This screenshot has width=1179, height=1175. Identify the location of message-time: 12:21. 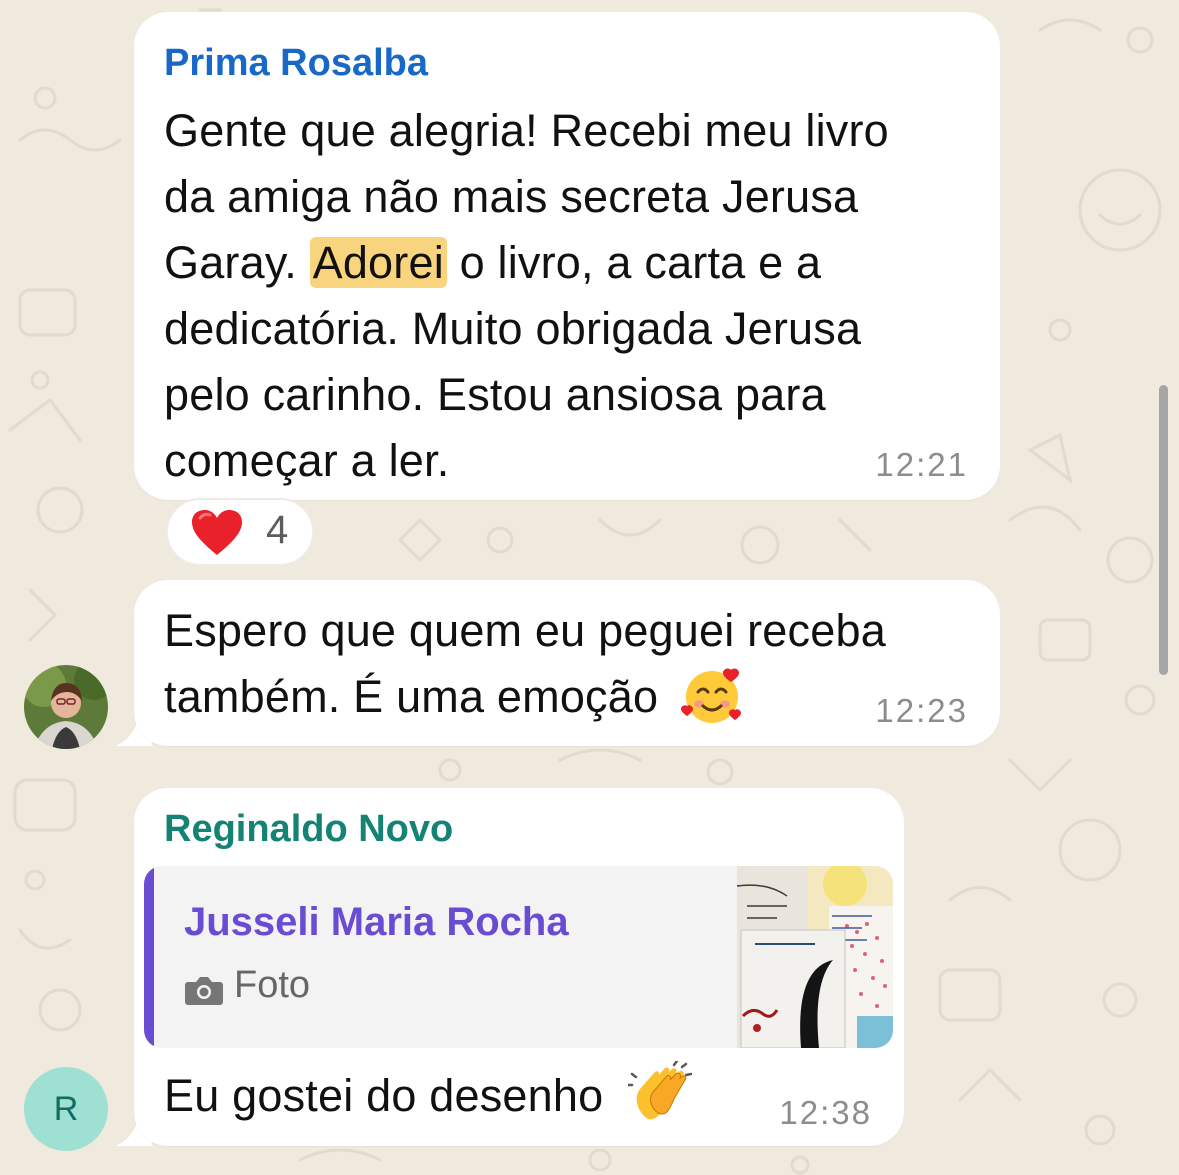
(921, 464).